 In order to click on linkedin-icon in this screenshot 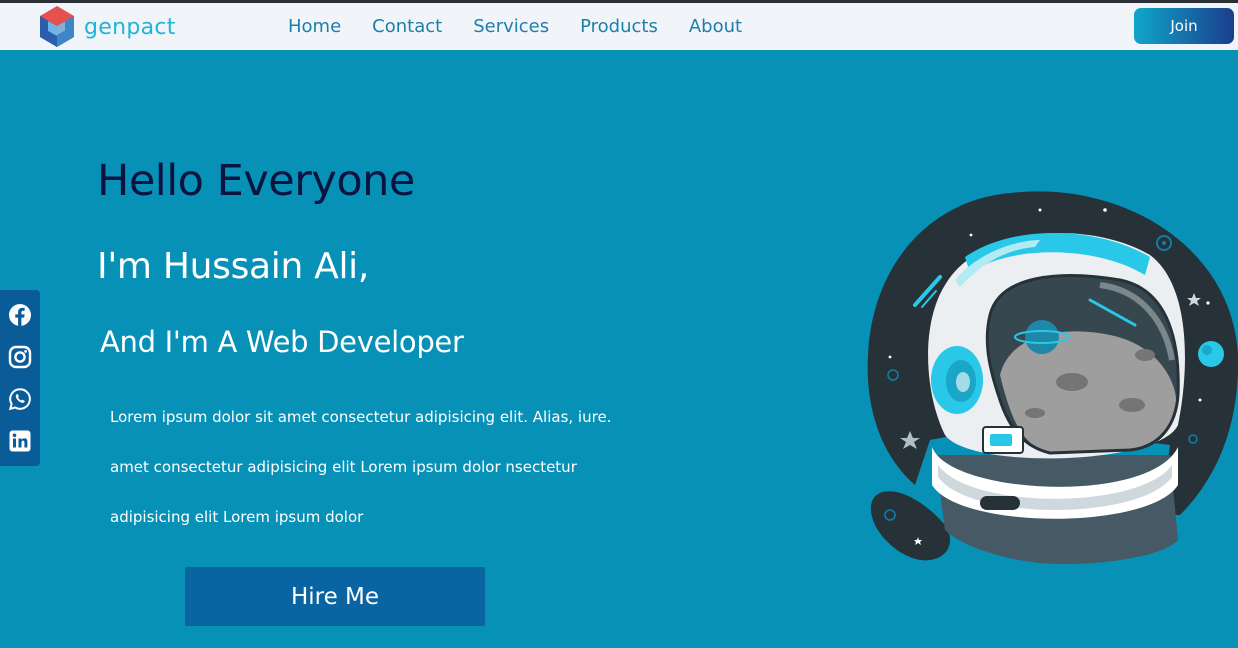, I will do `click(20, 441)`.